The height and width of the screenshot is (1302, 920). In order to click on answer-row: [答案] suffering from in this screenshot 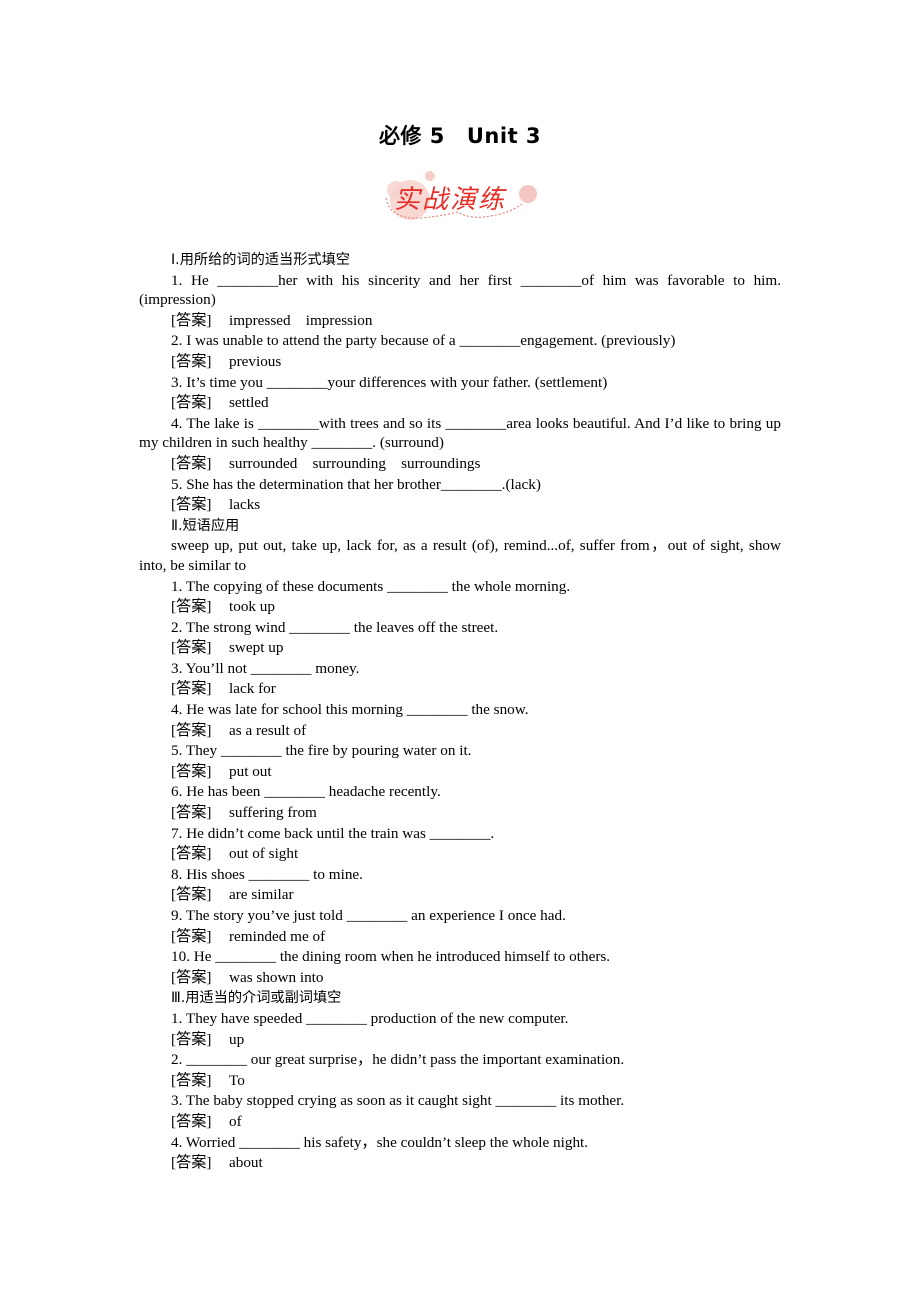, I will do `click(460, 813)`.